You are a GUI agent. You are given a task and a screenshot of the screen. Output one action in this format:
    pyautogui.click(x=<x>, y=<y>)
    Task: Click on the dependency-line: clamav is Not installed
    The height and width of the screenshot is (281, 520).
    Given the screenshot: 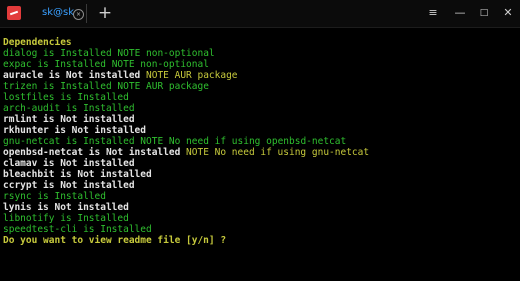 What is the action you would take?
    pyautogui.click(x=260, y=163)
    